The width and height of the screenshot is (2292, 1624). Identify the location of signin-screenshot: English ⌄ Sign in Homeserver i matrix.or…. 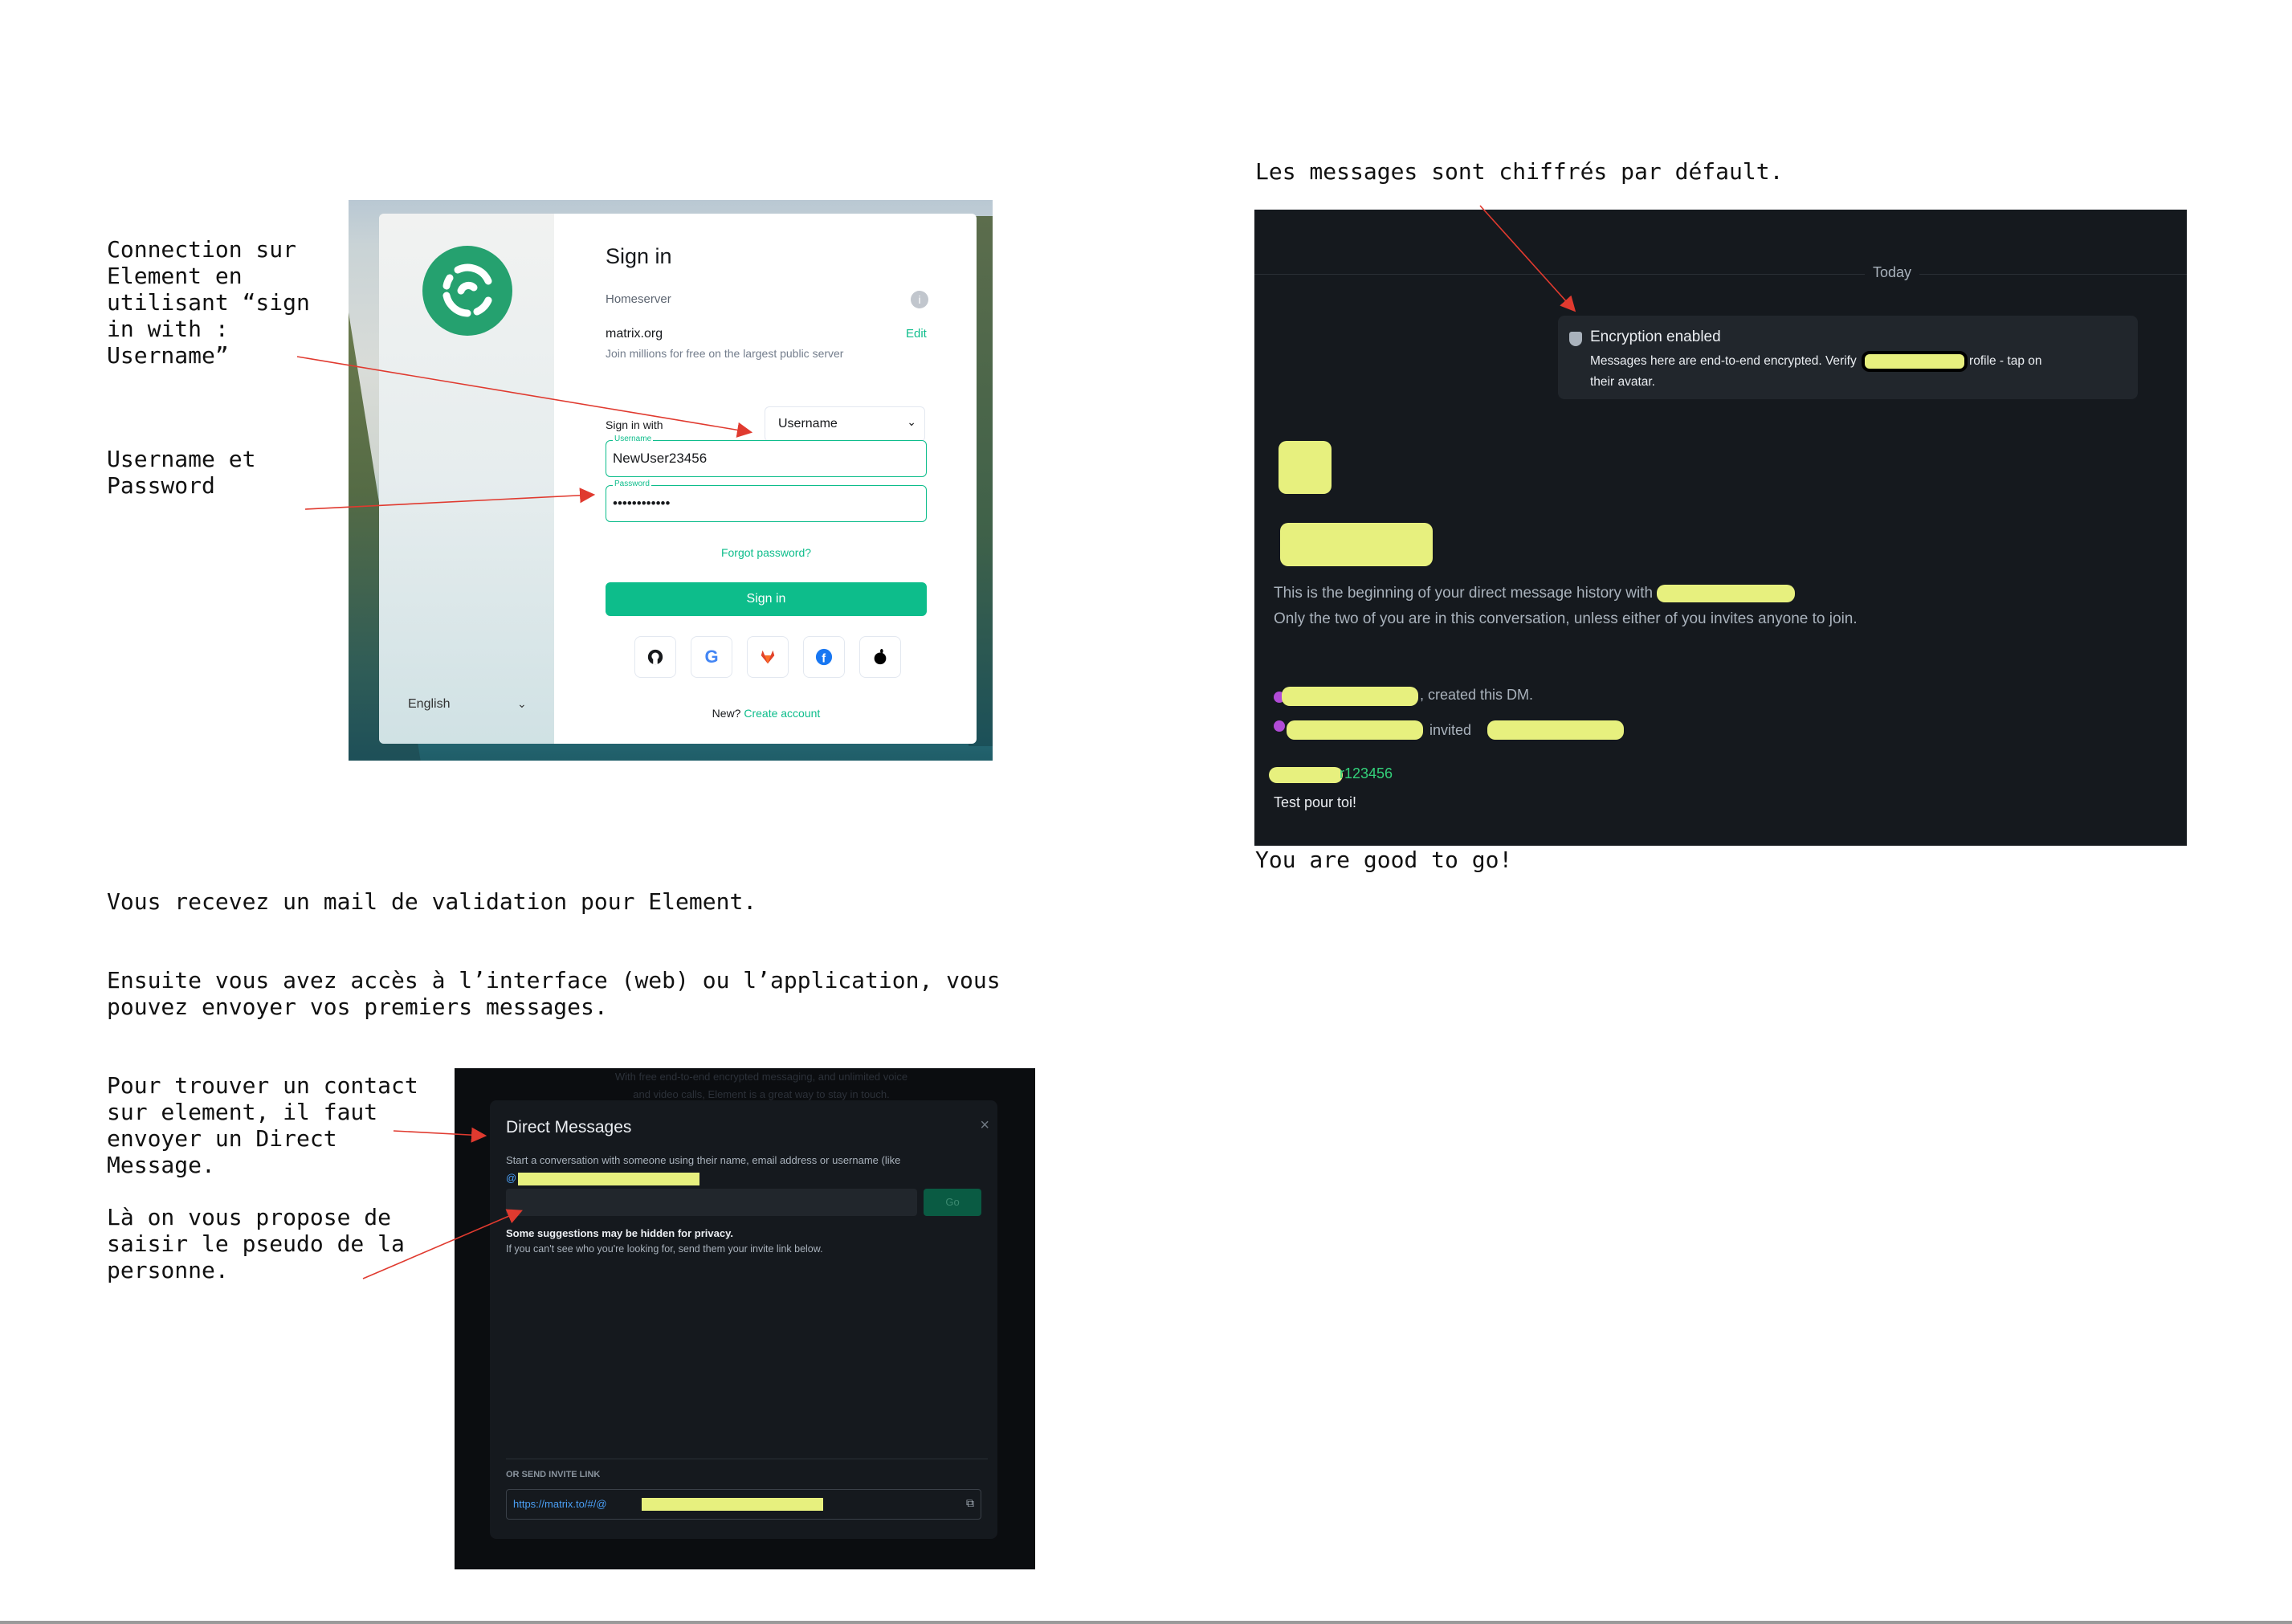
(671, 480).